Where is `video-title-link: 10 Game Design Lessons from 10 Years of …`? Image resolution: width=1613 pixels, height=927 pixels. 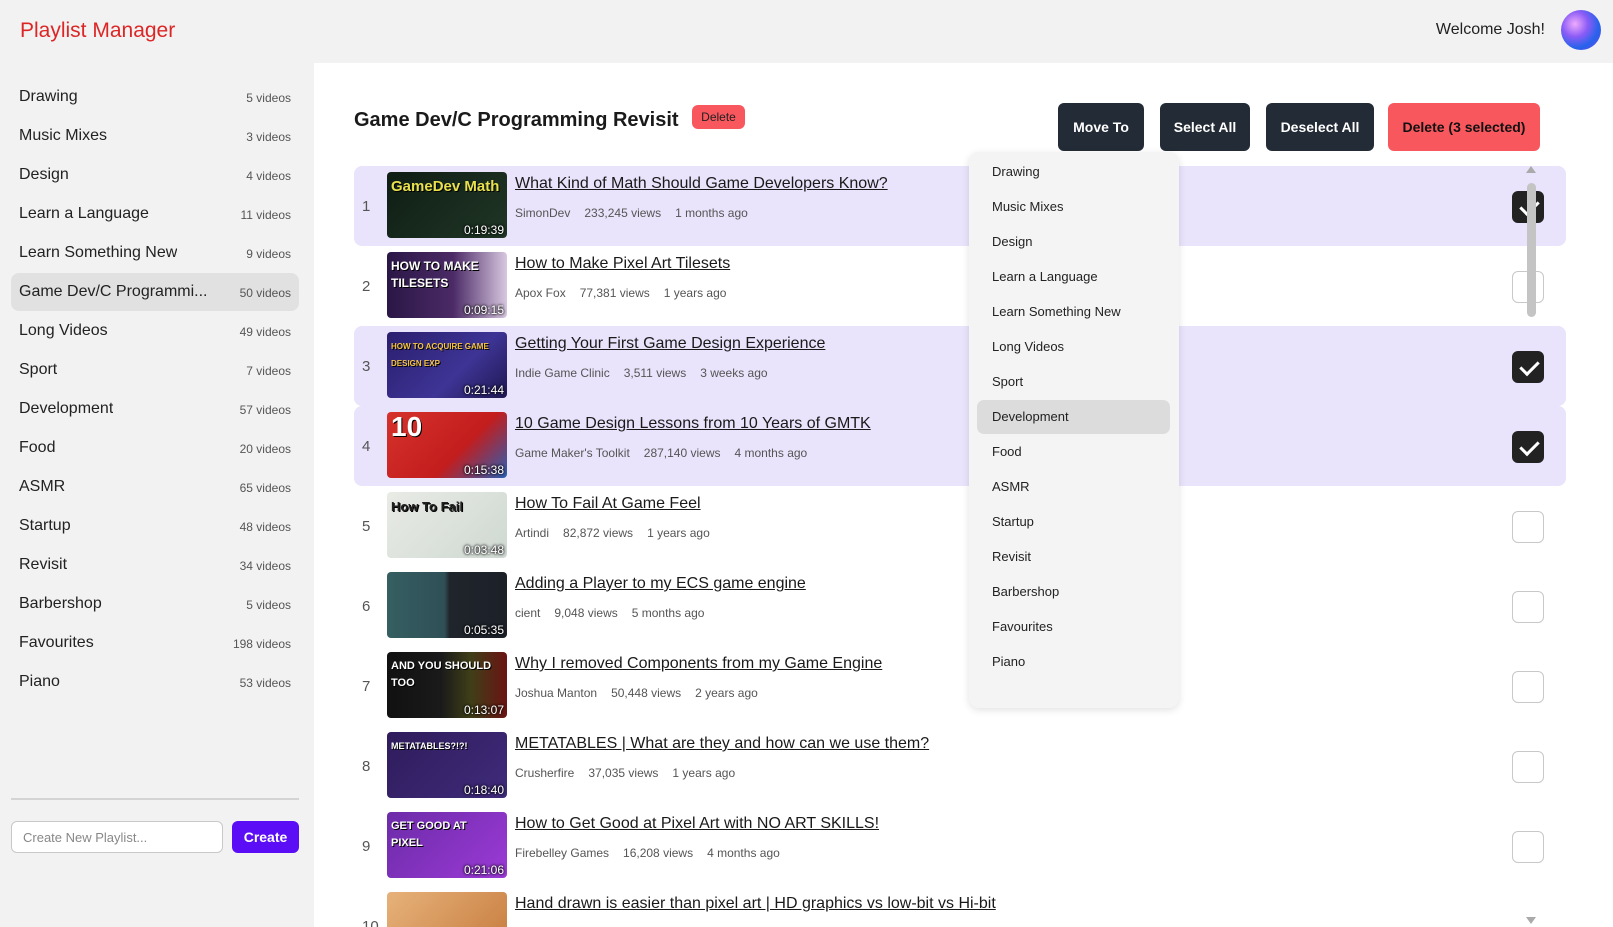 video-title-link: 10 Game Design Lessons from 10 Years of … is located at coordinates (693, 424).